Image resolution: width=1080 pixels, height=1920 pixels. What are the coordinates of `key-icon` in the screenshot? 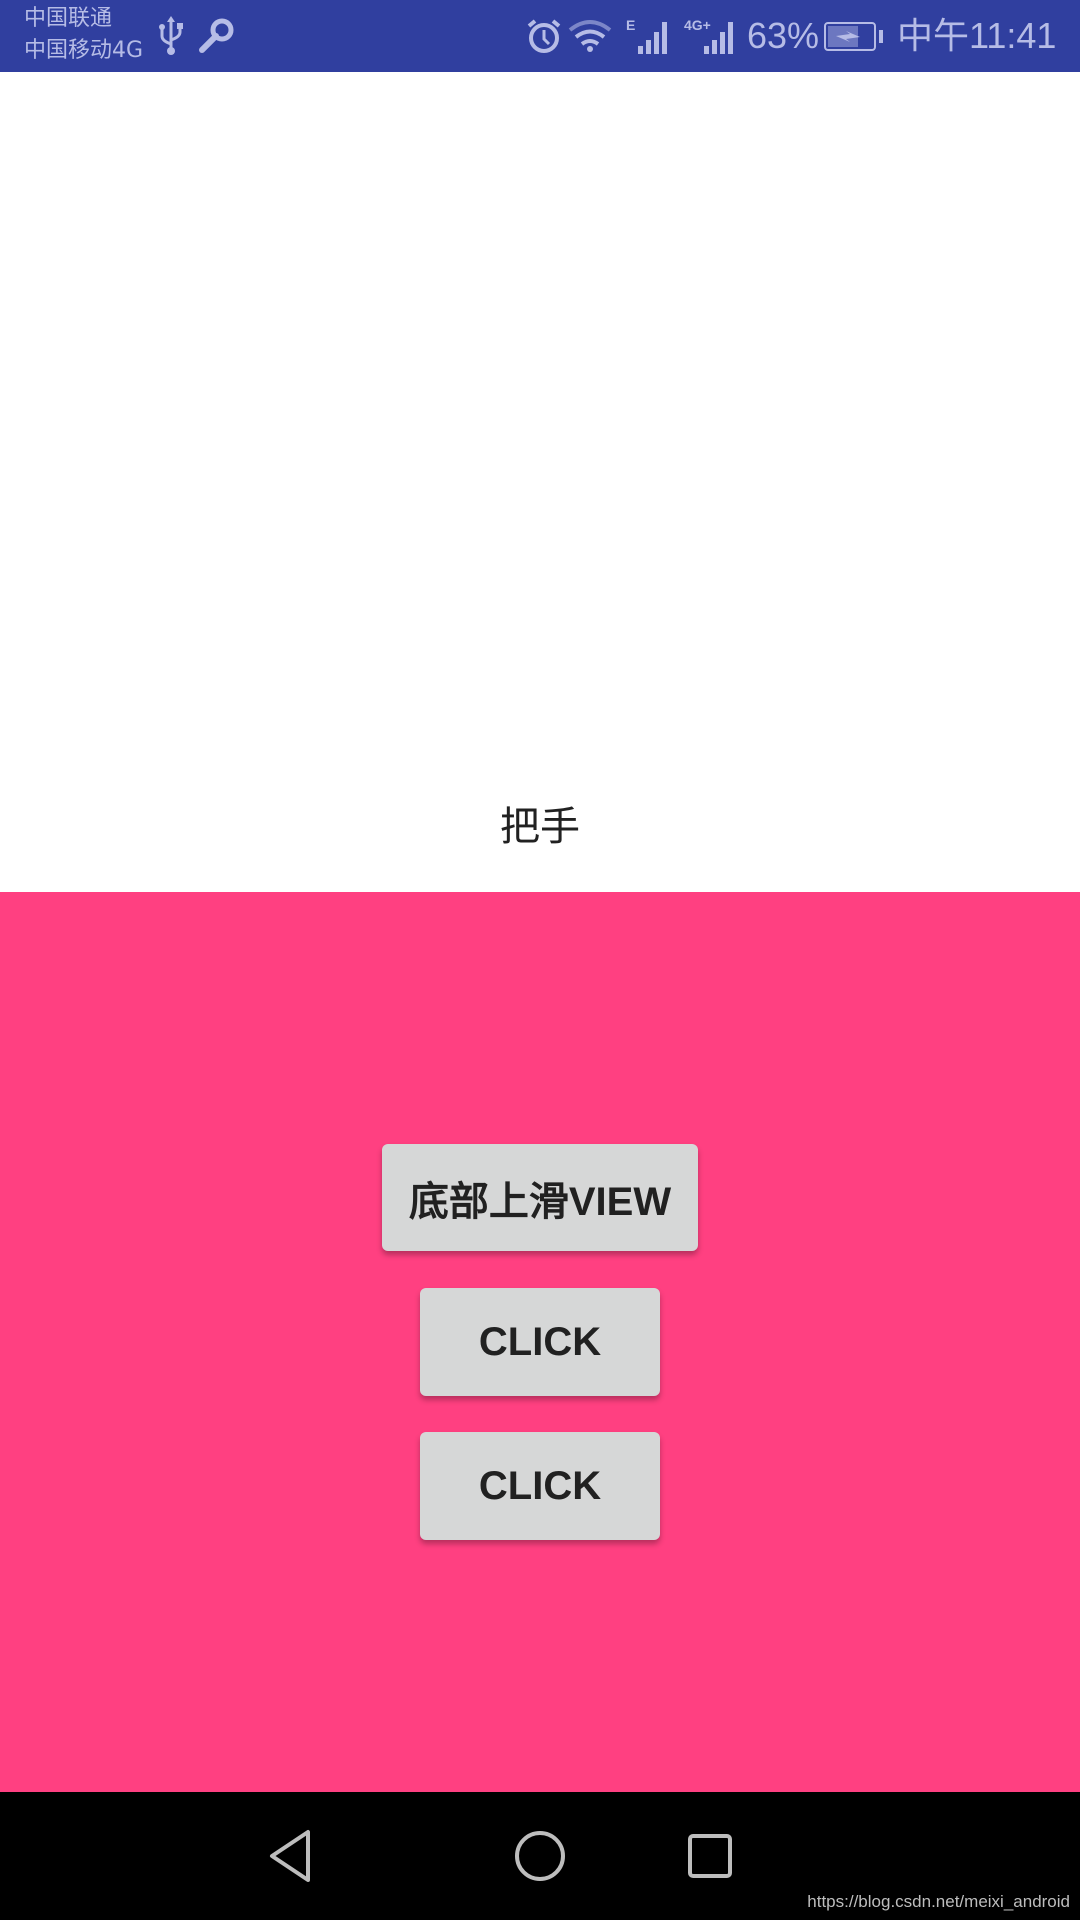 It's located at (216, 38).